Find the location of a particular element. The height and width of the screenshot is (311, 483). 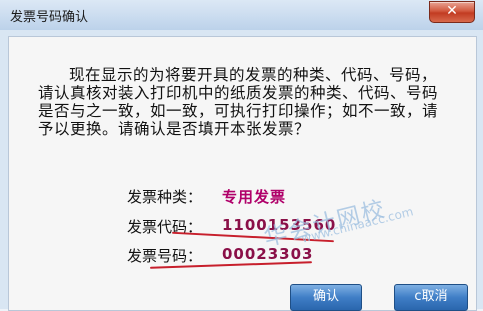

close-icon: ✕ is located at coordinates (452, 11).